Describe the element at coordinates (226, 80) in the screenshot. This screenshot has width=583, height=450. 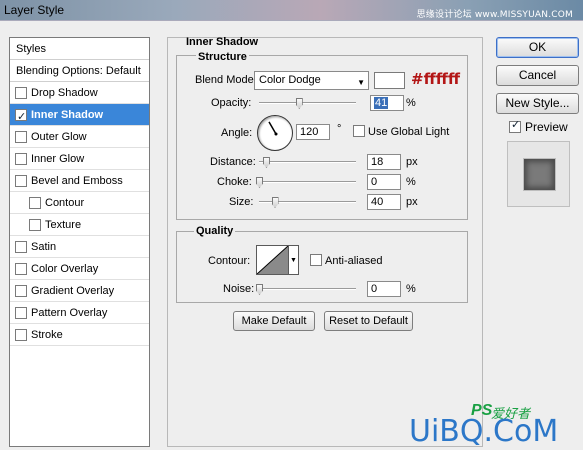
I see `blend-mode-label: Blend Mode:` at that location.